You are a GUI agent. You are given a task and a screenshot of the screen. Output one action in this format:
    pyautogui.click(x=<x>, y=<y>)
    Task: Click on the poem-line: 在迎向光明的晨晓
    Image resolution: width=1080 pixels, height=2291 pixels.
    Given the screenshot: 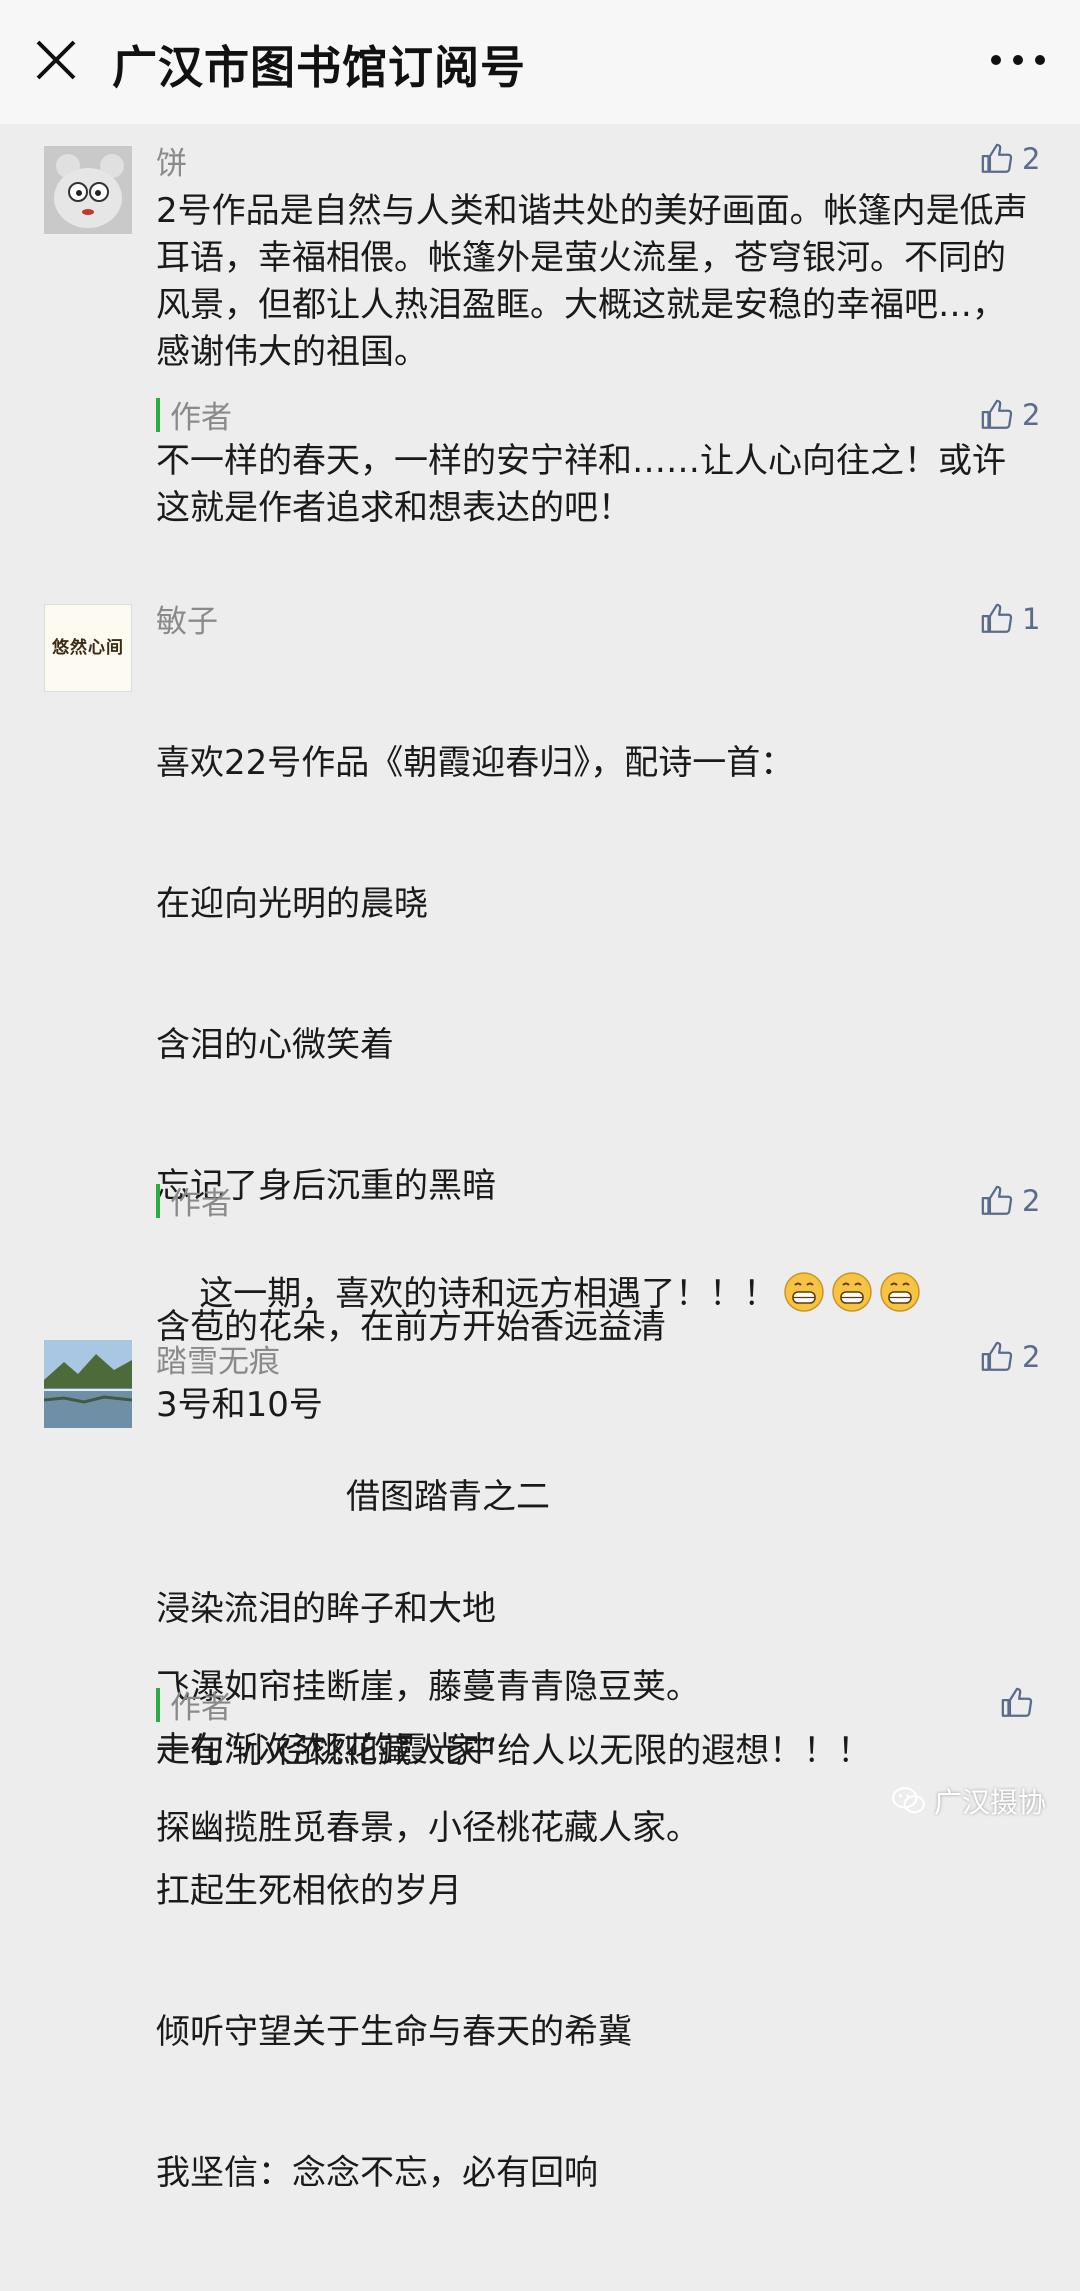 What is the action you would take?
    pyautogui.click(x=292, y=904)
    